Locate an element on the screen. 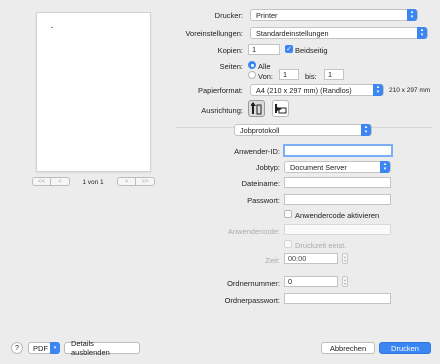 This screenshot has width=440, height=364. copies-field: 1 is located at coordinates (264, 49).